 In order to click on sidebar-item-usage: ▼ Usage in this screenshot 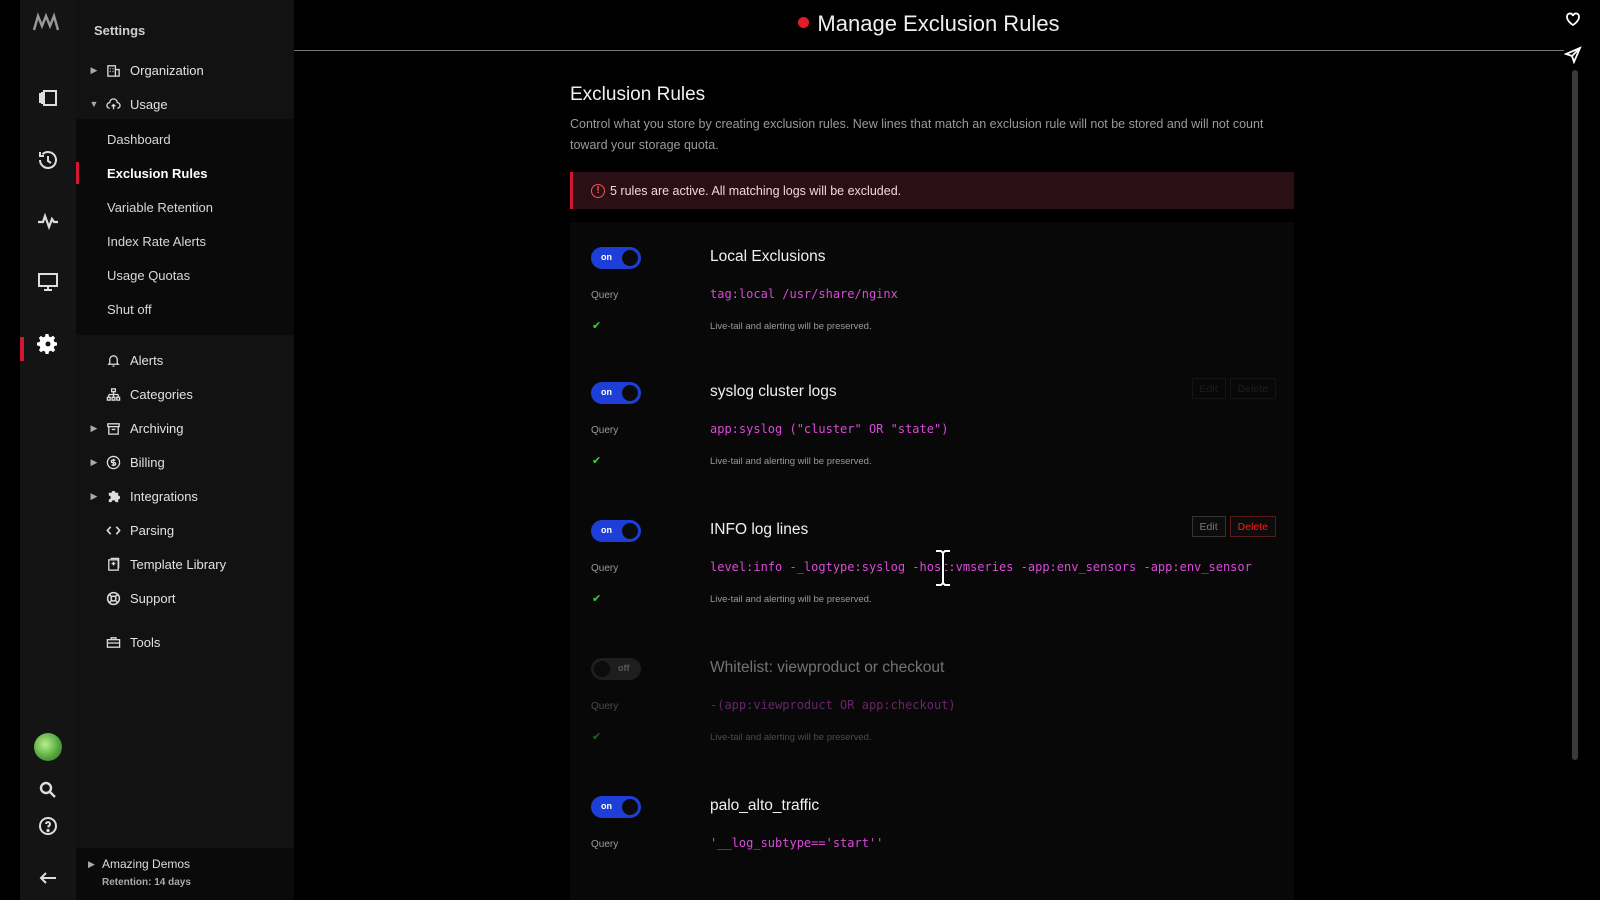, I will do `click(185, 104)`.